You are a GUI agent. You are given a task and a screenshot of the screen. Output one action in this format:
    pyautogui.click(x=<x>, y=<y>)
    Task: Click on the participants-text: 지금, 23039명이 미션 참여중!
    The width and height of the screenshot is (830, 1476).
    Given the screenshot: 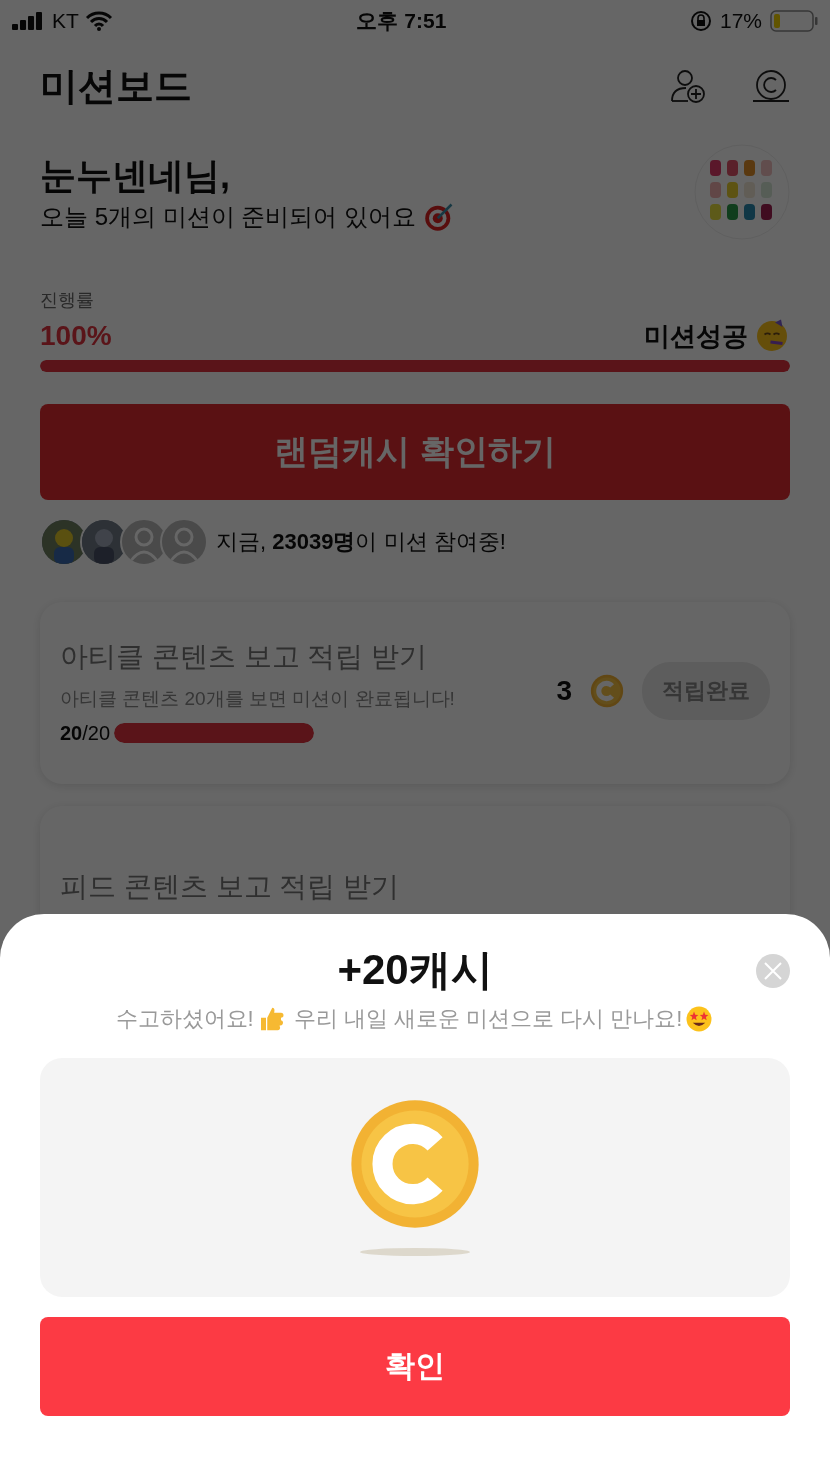 What is the action you would take?
    pyautogui.click(x=361, y=542)
    